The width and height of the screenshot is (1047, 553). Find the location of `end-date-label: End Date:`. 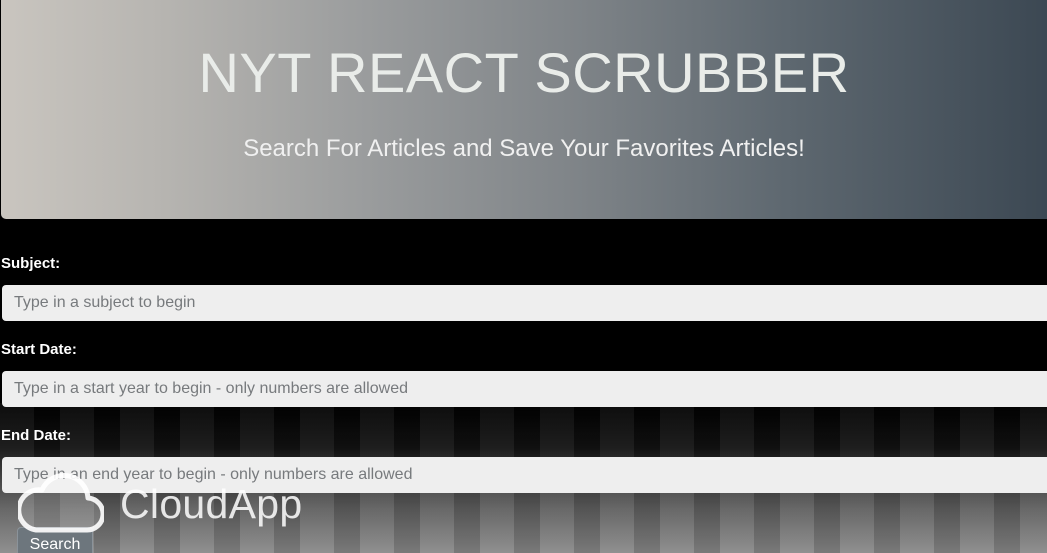

end-date-label: End Date: is located at coordinates (36, 435).